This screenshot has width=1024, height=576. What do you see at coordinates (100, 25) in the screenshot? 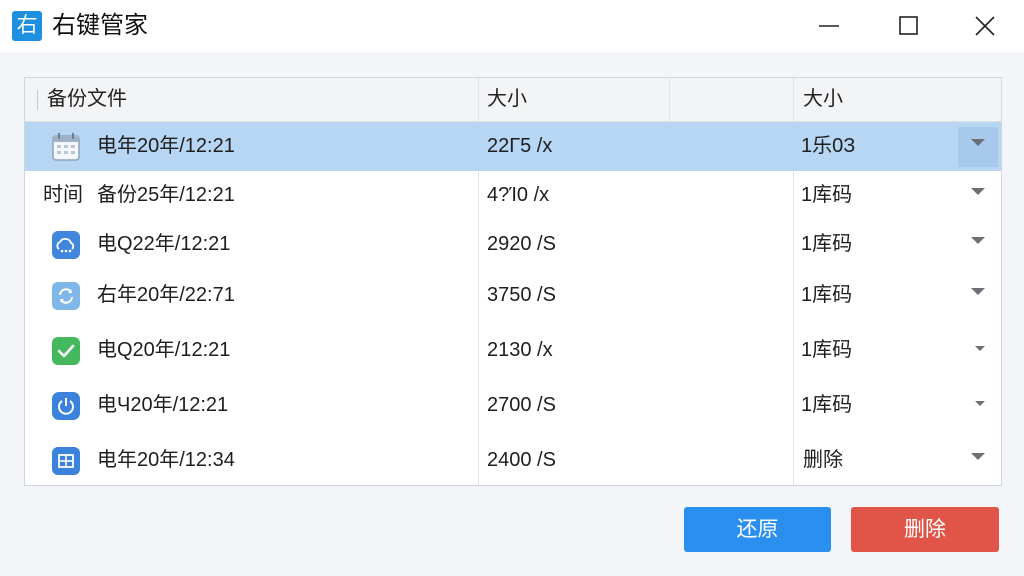
I see `window-title: 右键管家` at bounding box center [100, 25].